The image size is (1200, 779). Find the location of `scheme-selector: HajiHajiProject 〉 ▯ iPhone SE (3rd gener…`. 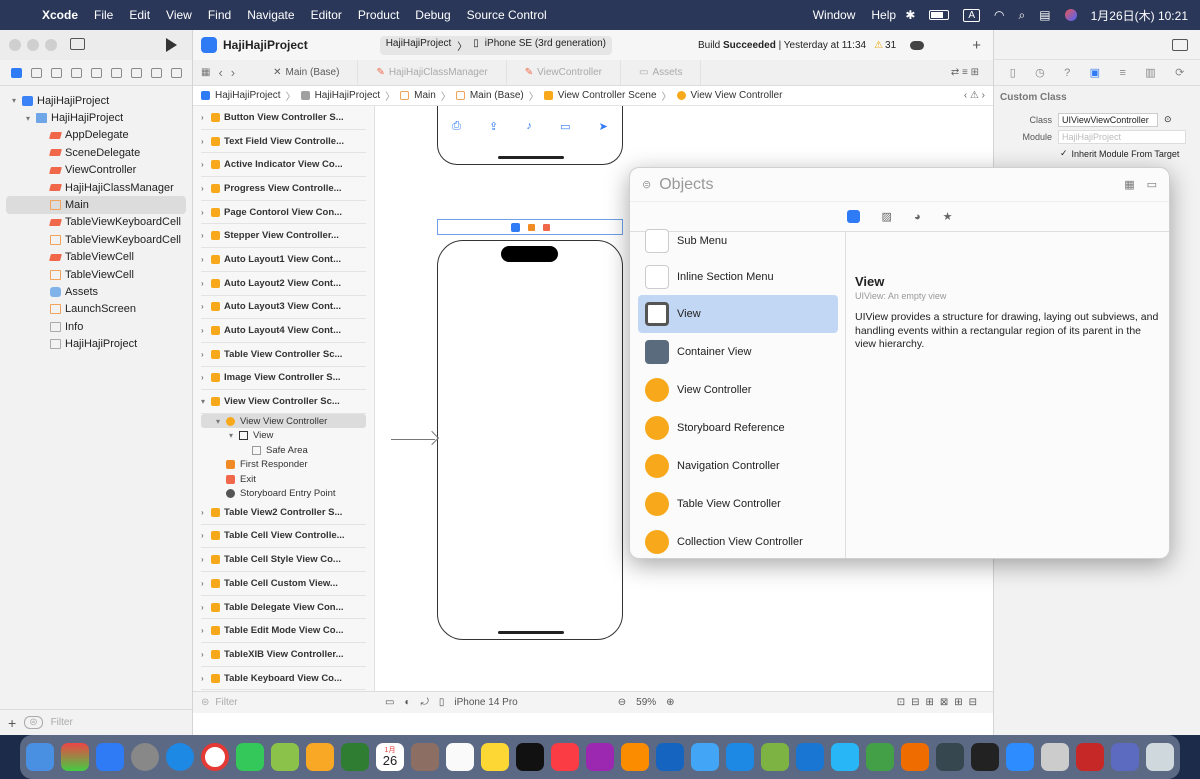

scheme-selector: HajiHajiProject 〉 ▯ iPhone SE (3rd gener… is located at coordinates (495, 45).